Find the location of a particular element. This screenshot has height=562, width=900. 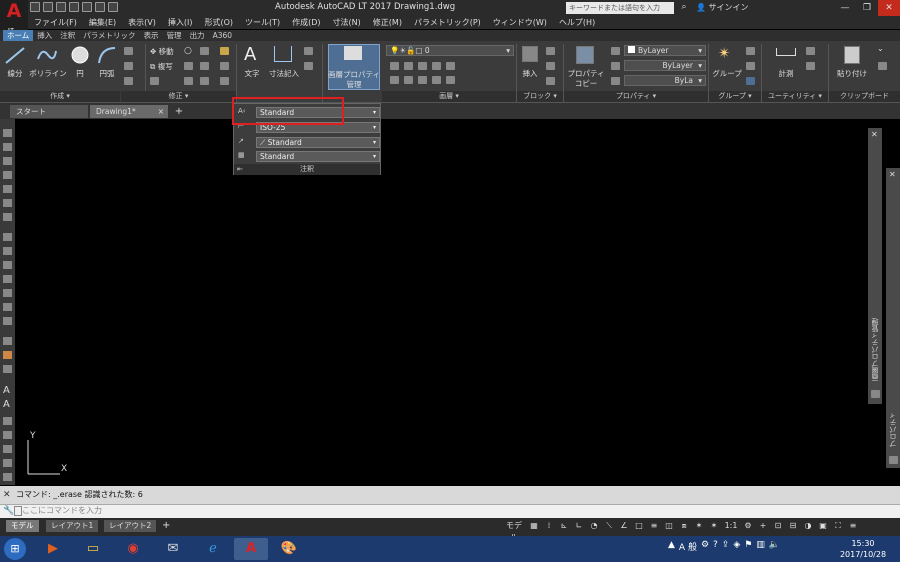

properties-panel-footer: プロパティ ▾ is located at coordinates (636, 96).